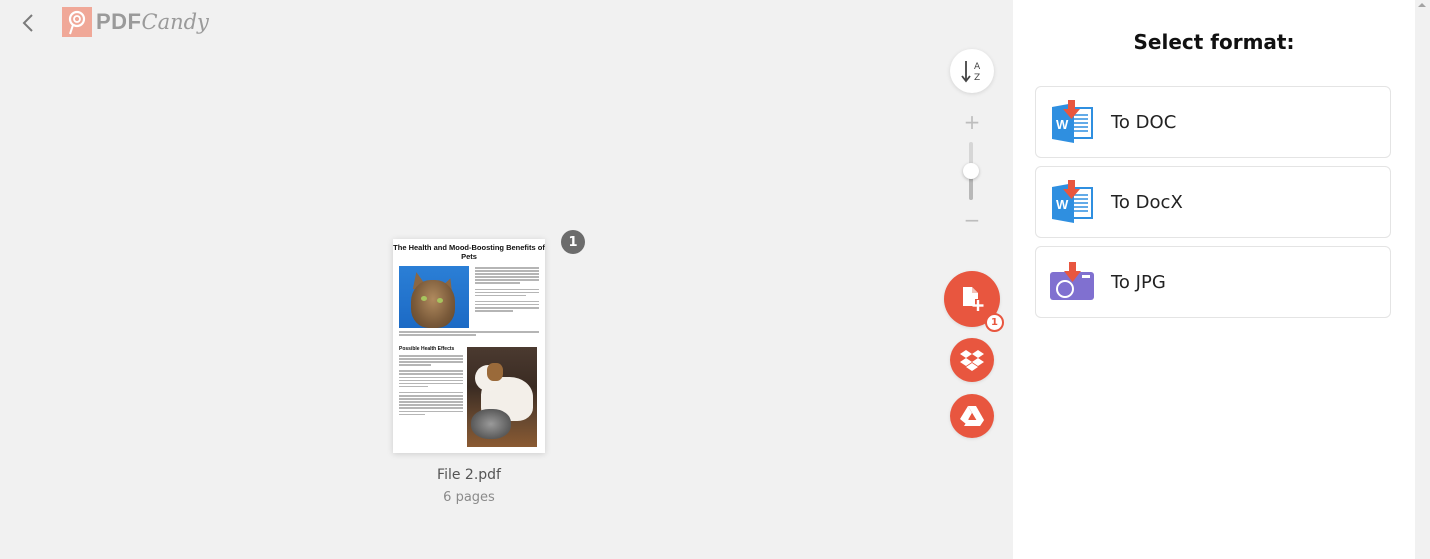 The image size is (1430, 559). I want to click on file-plus-icon, so click(973, 299).